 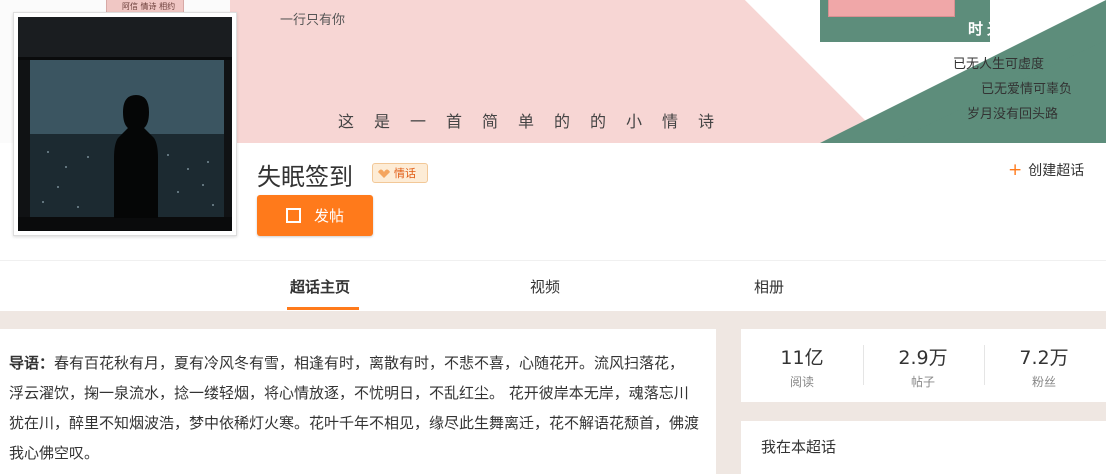 I want to click on active-tab-indicator, so click(x=323, y=308).